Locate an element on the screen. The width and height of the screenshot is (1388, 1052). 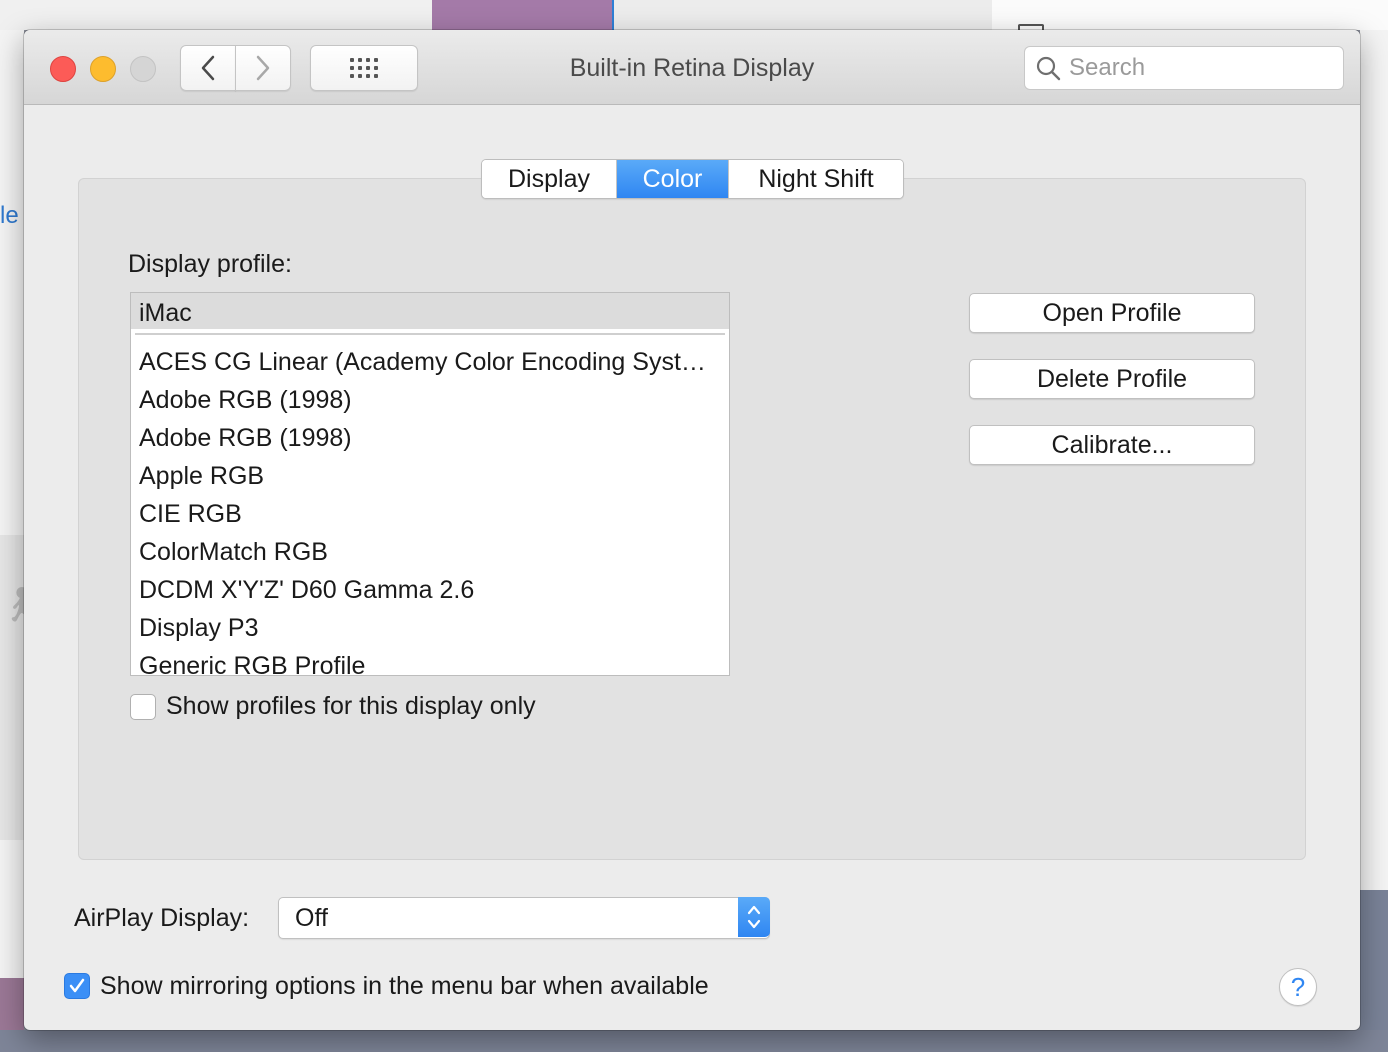
airplay-display-select: Off is located at coordinates (524, 918).